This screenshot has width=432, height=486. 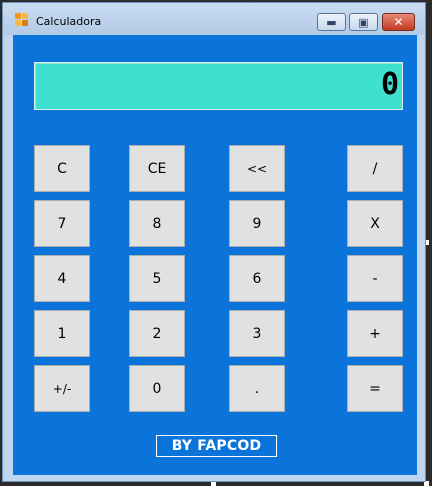 I want to click on maximize-icon: ▣, so click(x=363, y=22).